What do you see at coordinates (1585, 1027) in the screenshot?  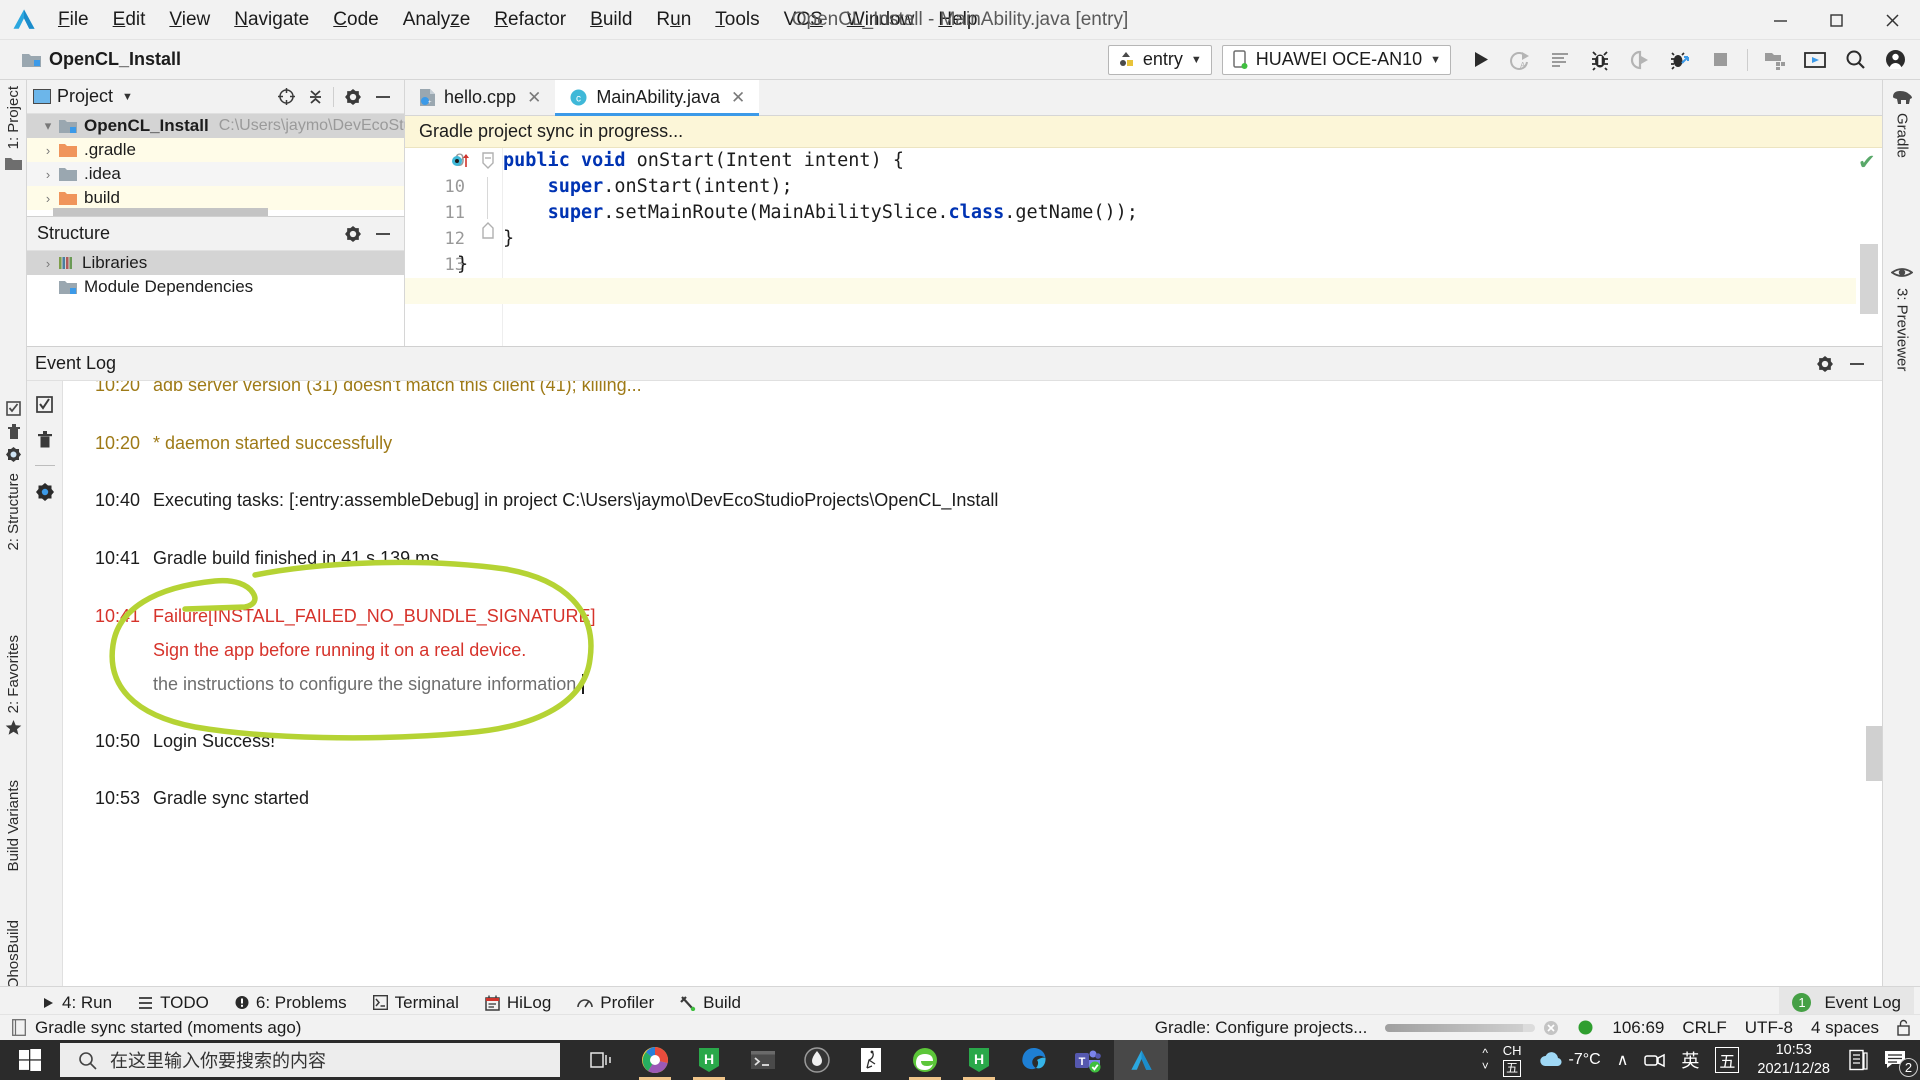 I see `memory-status-icon` at bounding box center [1585, 1027].